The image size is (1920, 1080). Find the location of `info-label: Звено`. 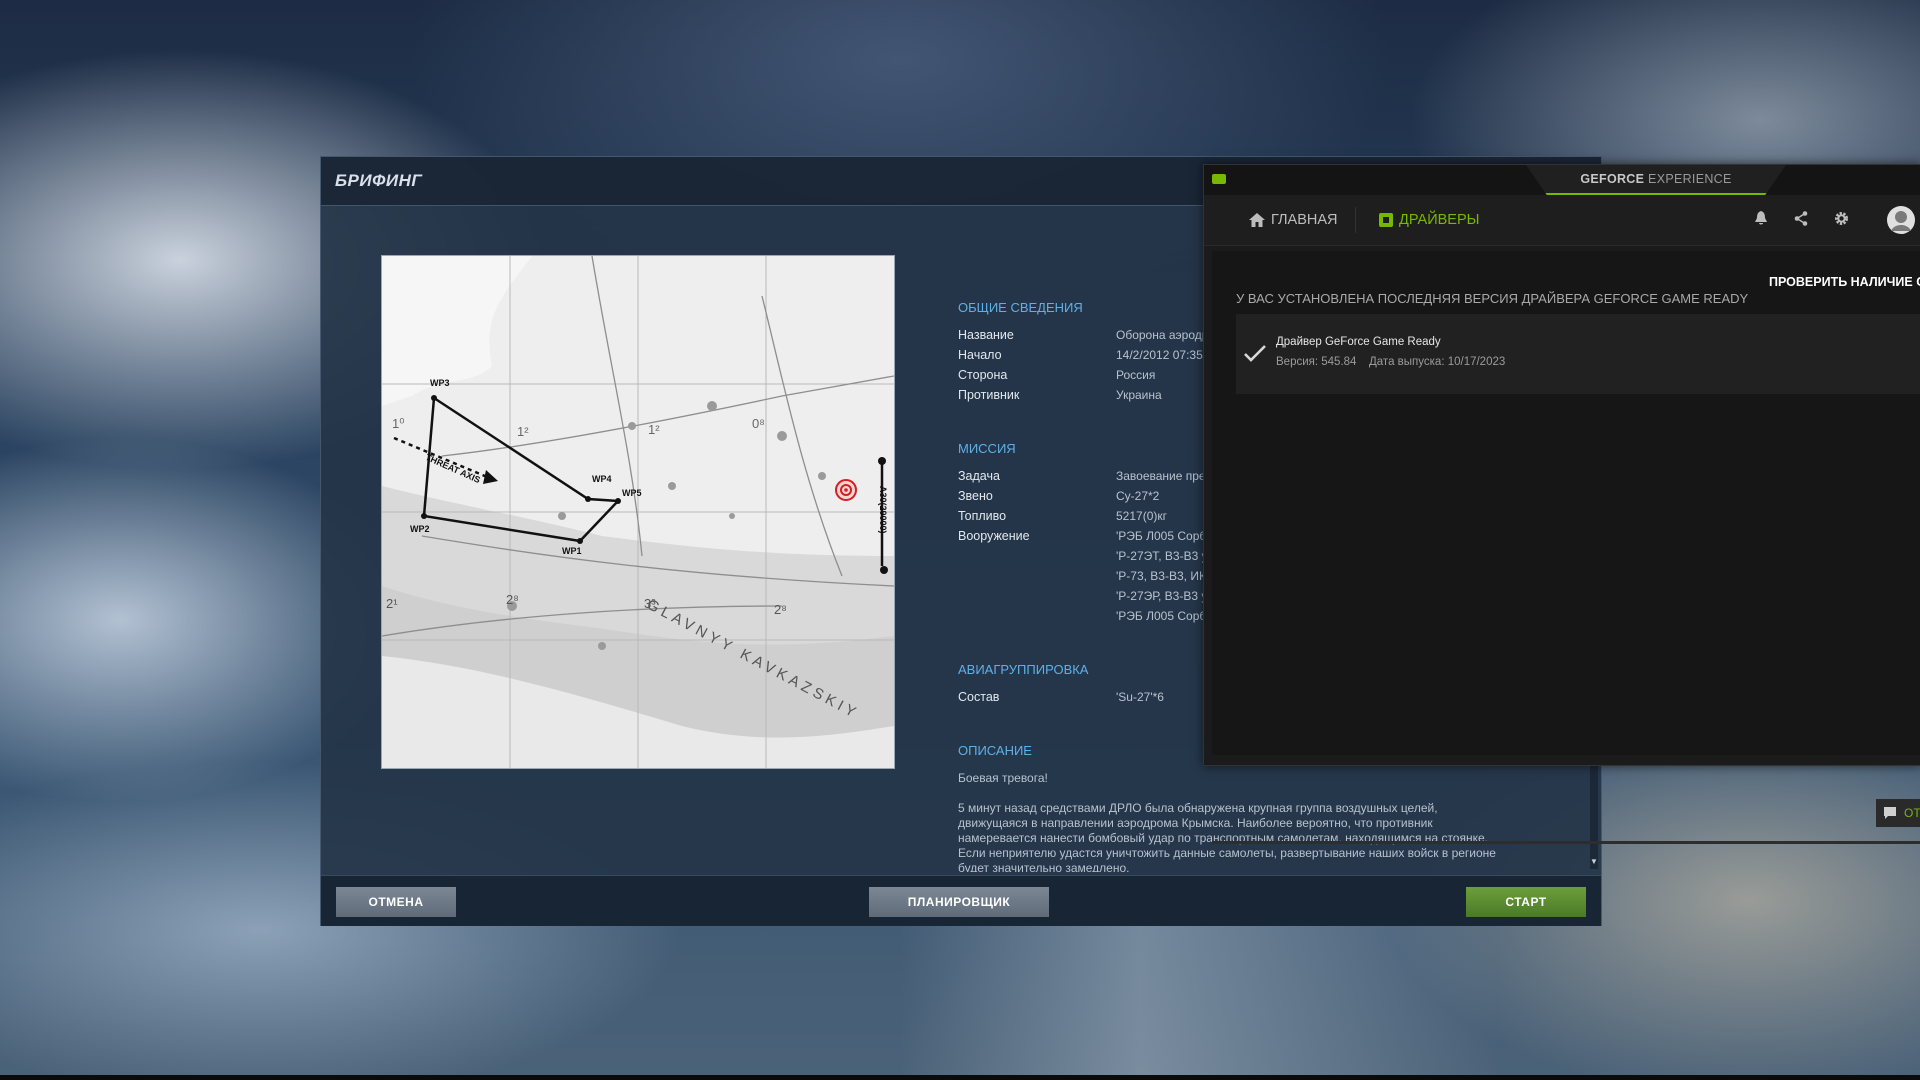

info-label: Звено is located at coordinates (975, 496).